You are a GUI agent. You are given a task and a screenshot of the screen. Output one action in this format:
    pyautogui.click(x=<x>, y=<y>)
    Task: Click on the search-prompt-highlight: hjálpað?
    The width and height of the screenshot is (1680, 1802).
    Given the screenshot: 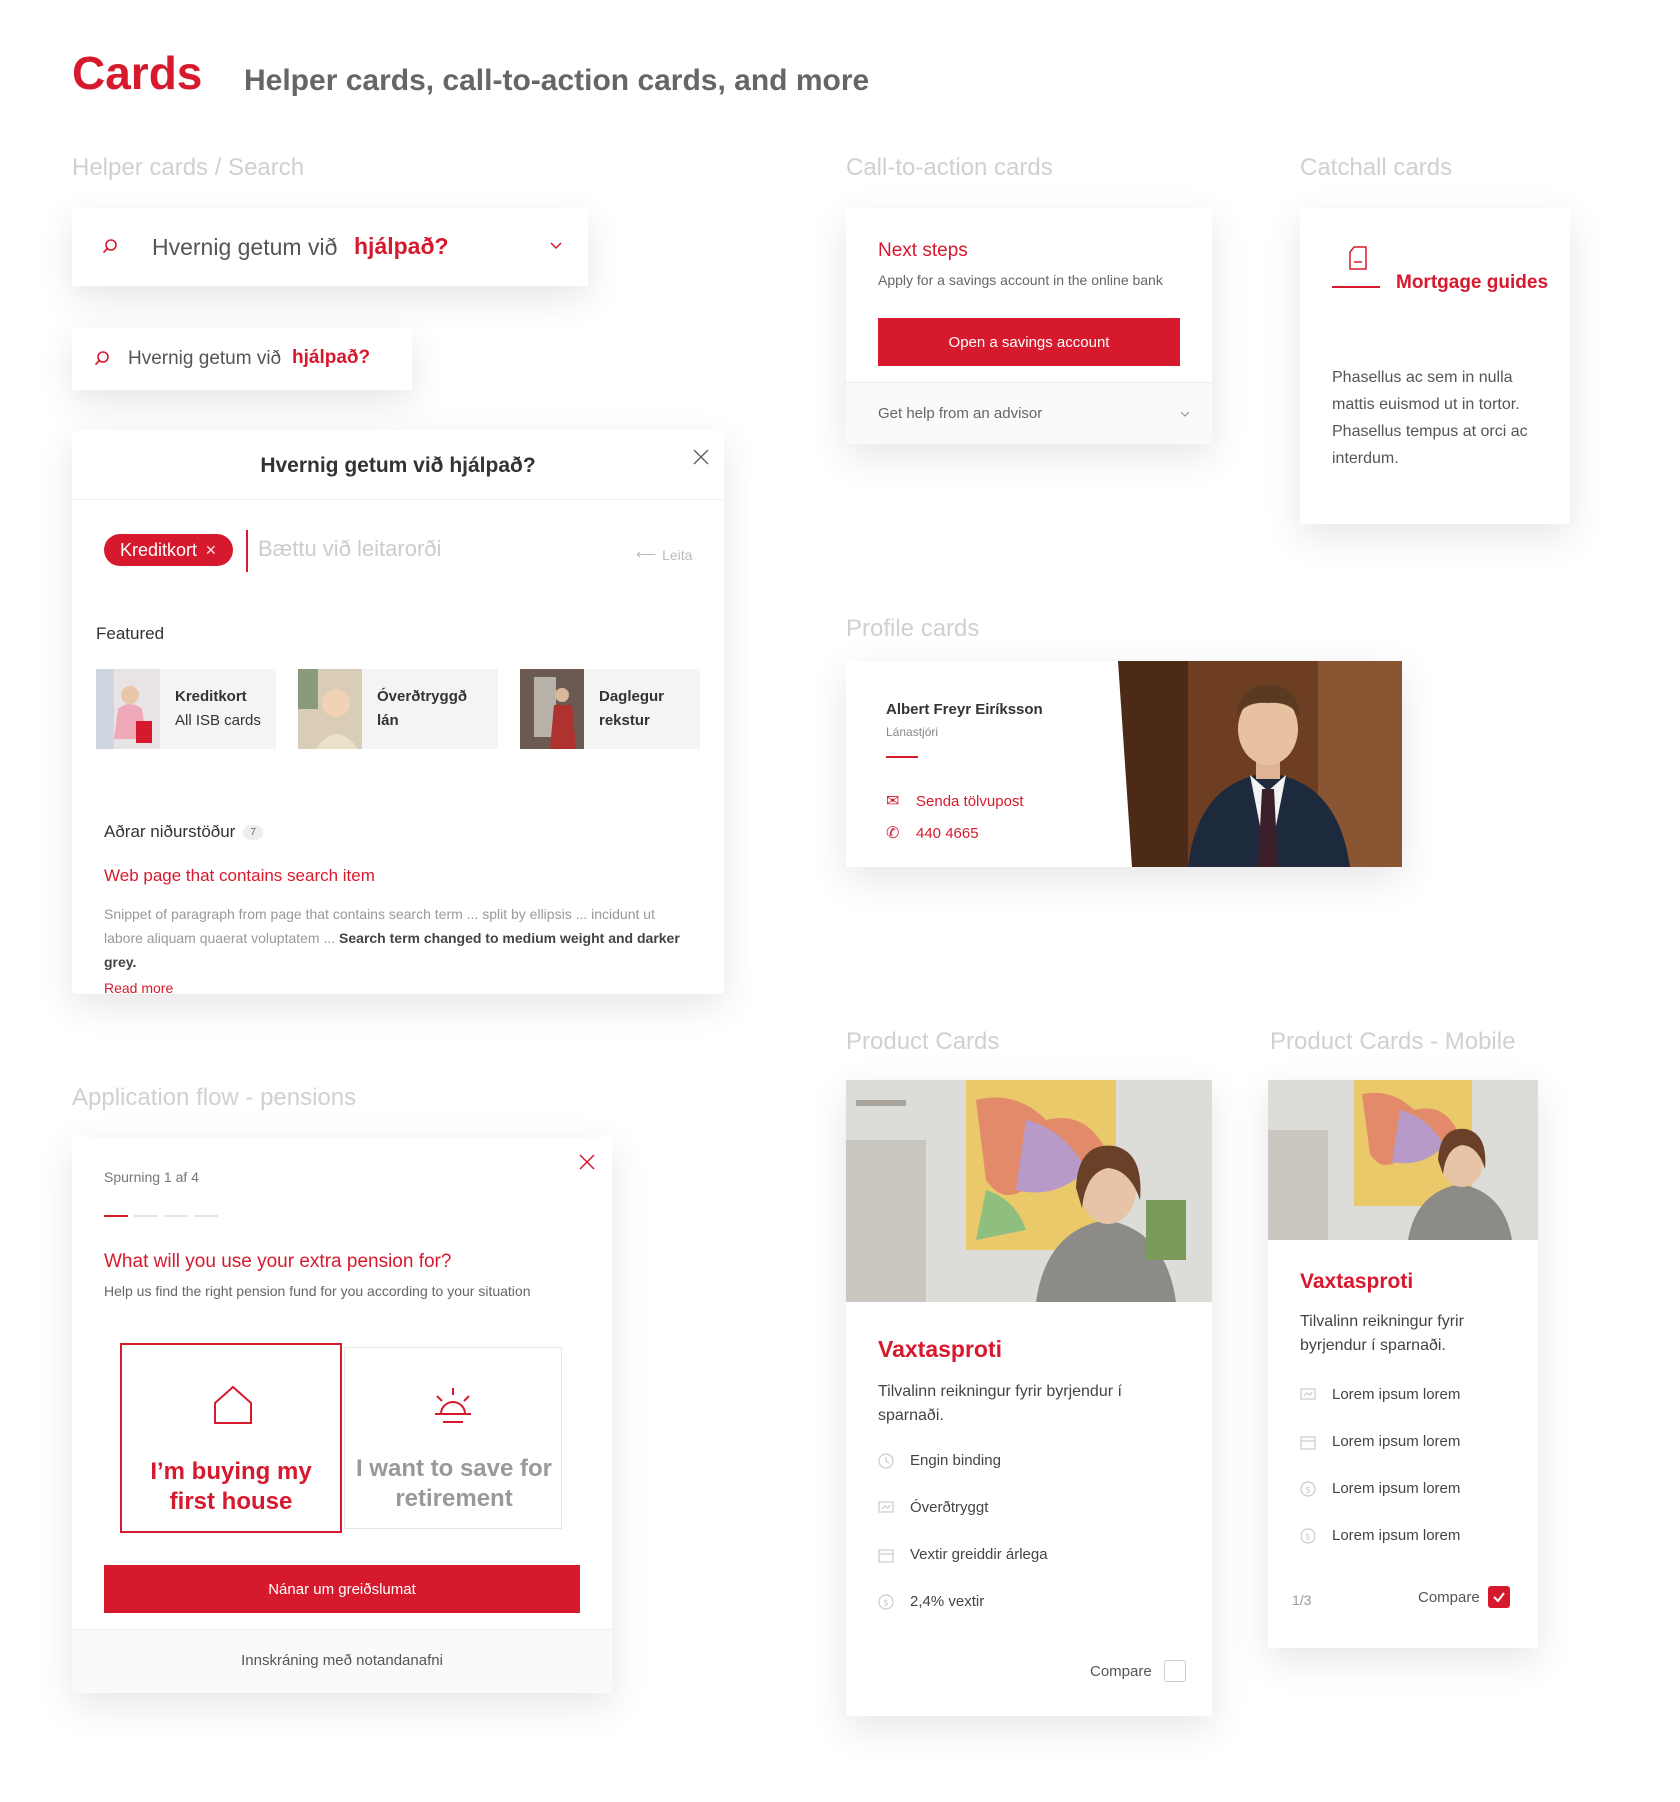 What is the action you would take?
    pyautogui.click(x=331, y=357)
    